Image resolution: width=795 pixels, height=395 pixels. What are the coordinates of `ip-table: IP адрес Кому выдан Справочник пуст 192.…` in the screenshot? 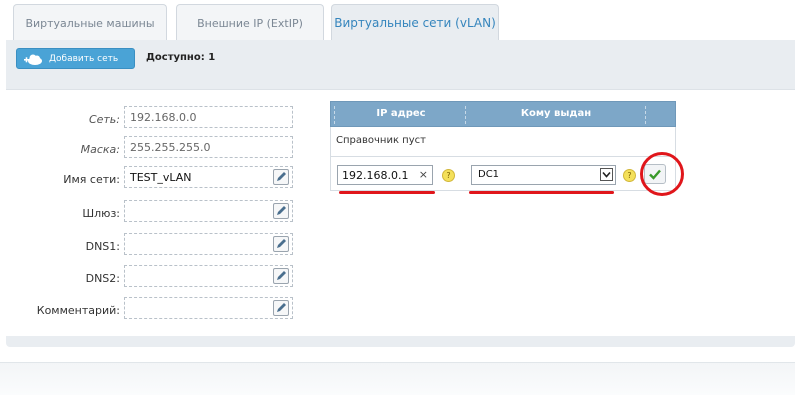 It's located at (503, 146).